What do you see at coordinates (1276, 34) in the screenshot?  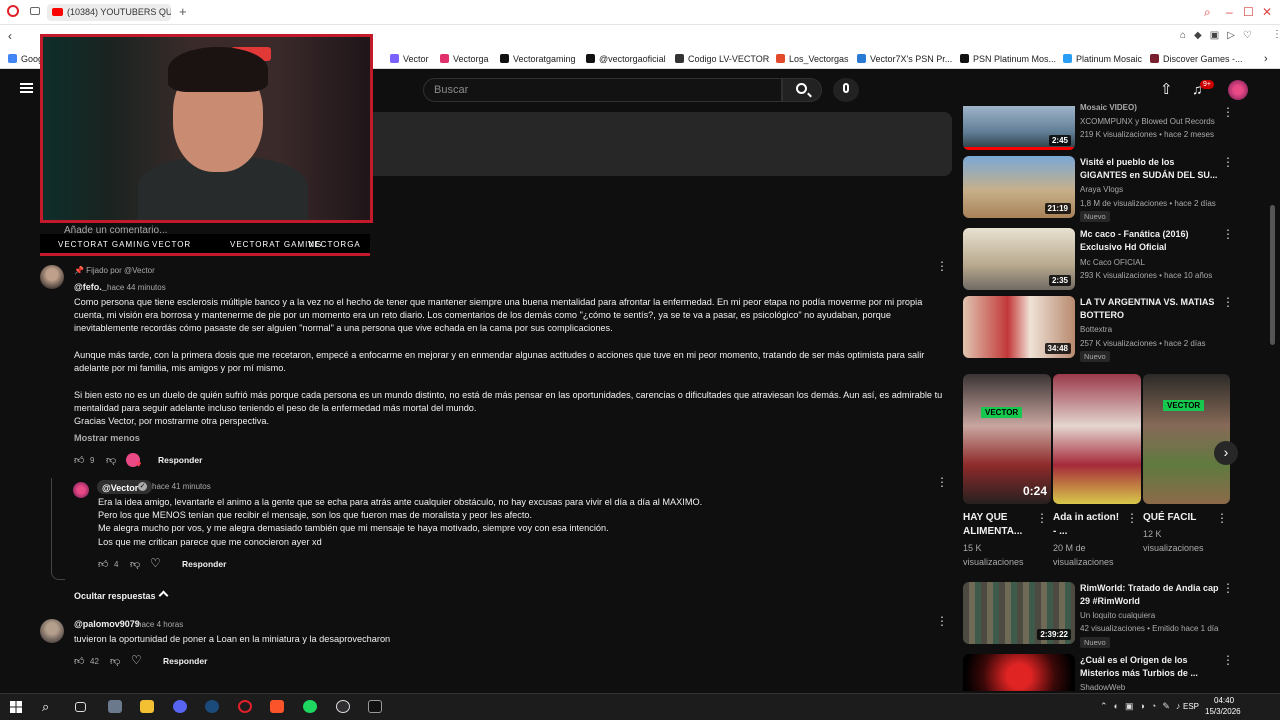 I see `more-icon: ⋮` at bounding box center [1276, 34].